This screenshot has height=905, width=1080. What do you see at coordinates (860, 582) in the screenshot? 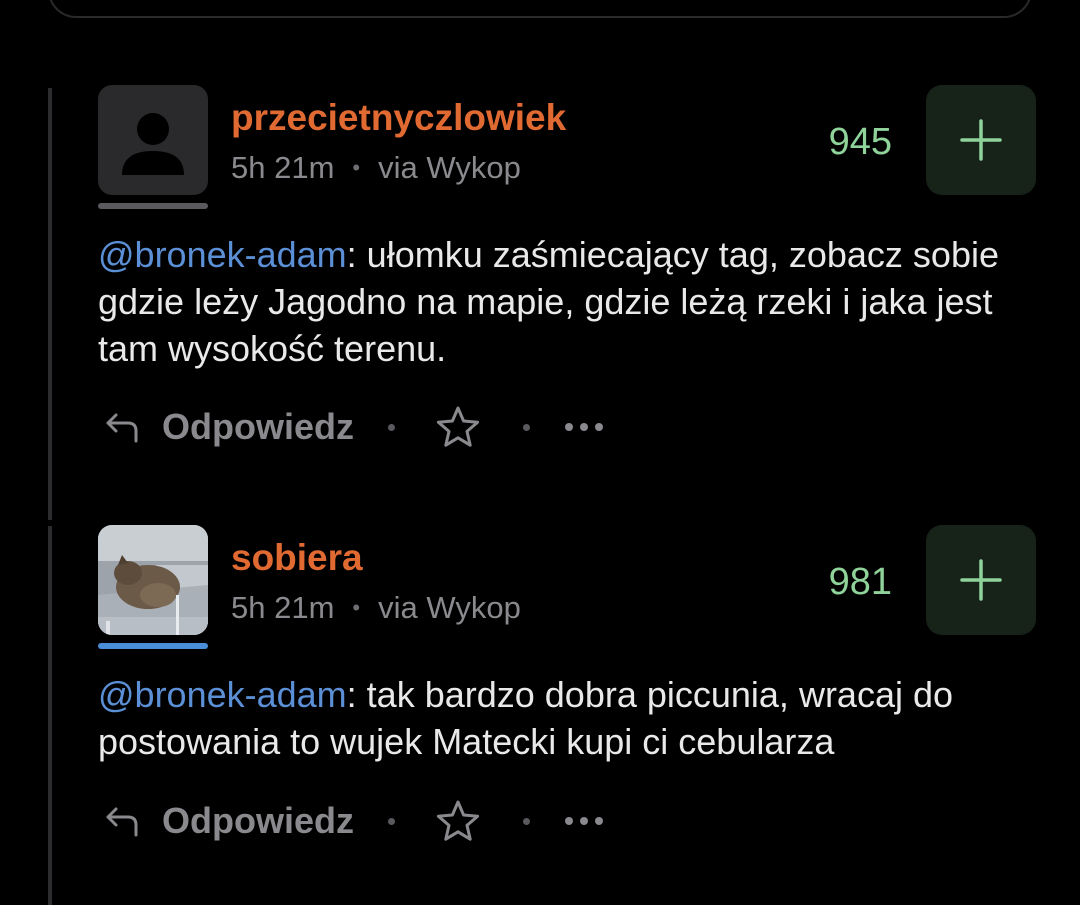
I see `vote-score: 981` at bounding box center [860, 582].